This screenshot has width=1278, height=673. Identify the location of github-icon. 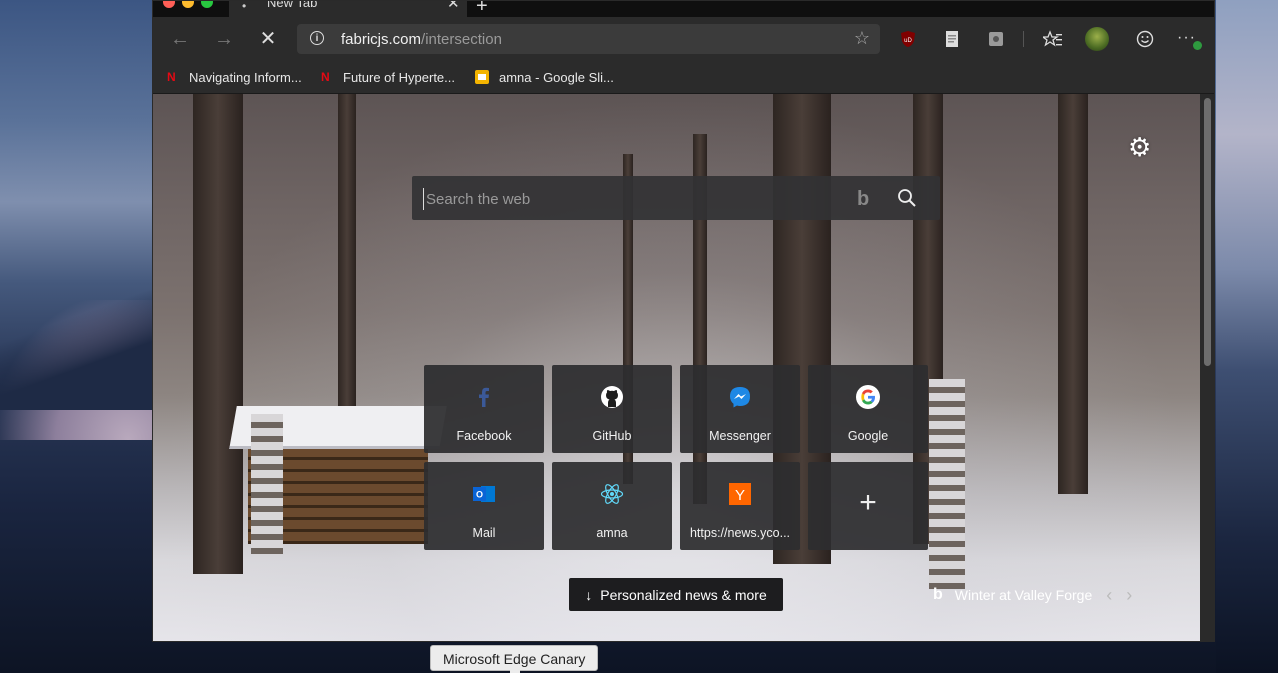
(612, 397).